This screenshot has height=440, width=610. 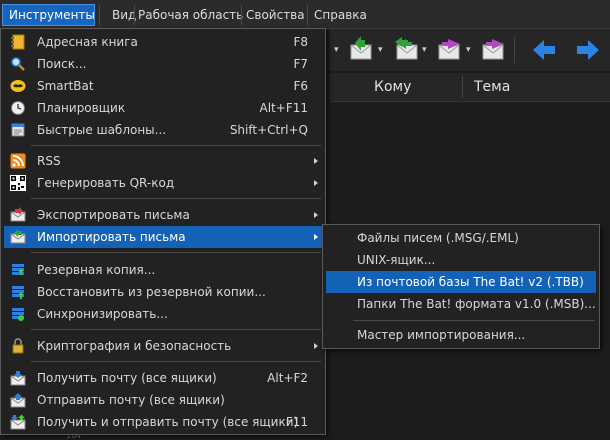 What do you see at coordinates (18, 86) in the screenshot?
I see `smartbat-icon` at bounding box center [18, 86].